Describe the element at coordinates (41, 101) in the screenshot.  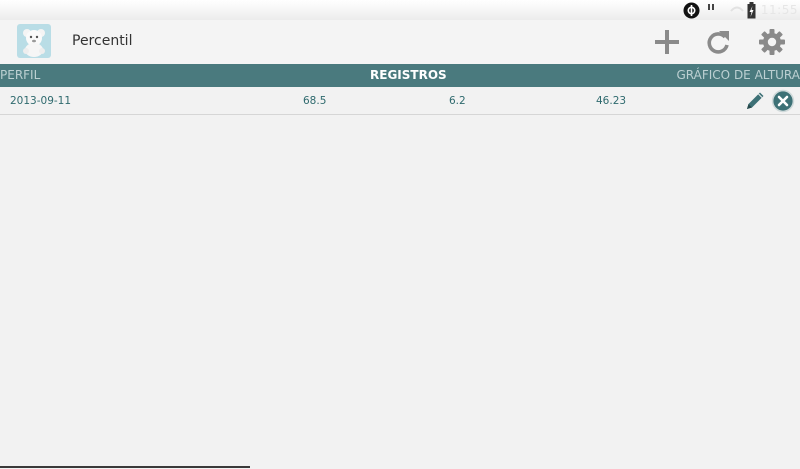
I see `record-date: 2013-09-11` at that location.